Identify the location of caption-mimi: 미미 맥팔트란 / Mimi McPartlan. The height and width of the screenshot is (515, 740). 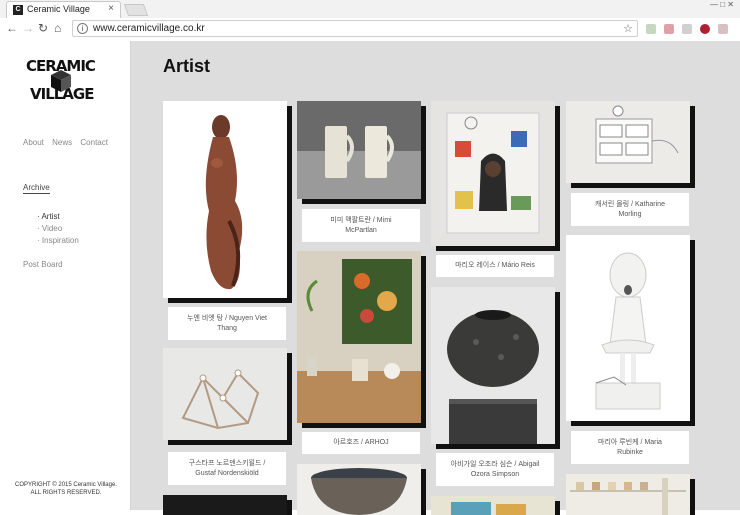
(361, 225).